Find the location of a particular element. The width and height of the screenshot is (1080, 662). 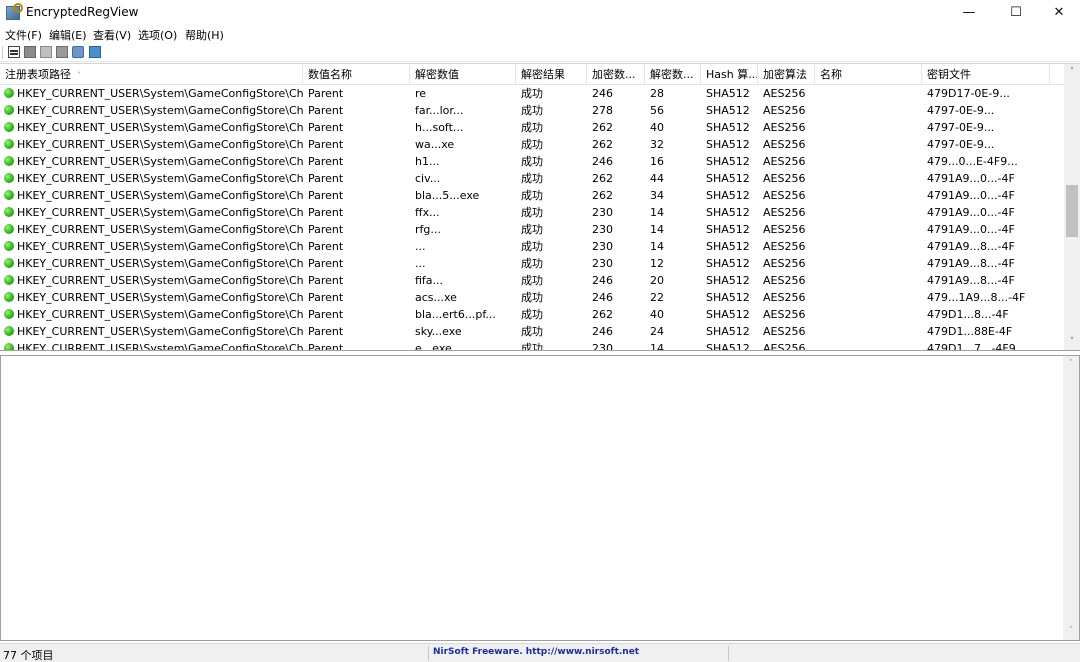

cell-key-file: 479D1...88E-4F is located at coordinates (970, 331).